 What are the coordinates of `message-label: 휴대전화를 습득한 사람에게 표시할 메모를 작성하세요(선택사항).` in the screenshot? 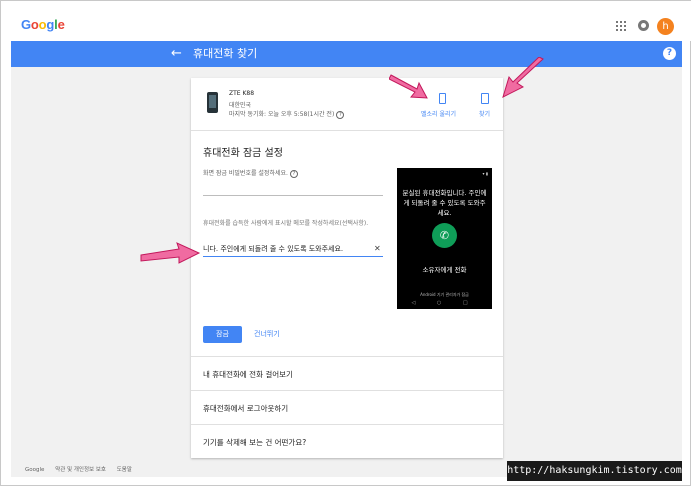 It's located at (286, 223).